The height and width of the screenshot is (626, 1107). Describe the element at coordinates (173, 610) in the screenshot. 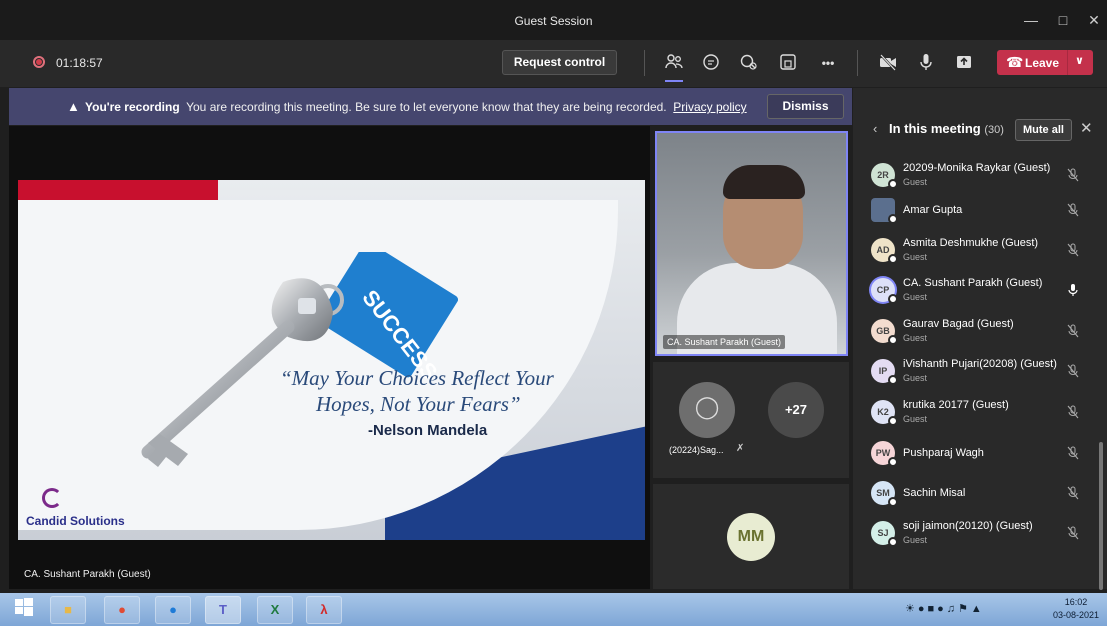

I see `edge-icon: ●` at that location.